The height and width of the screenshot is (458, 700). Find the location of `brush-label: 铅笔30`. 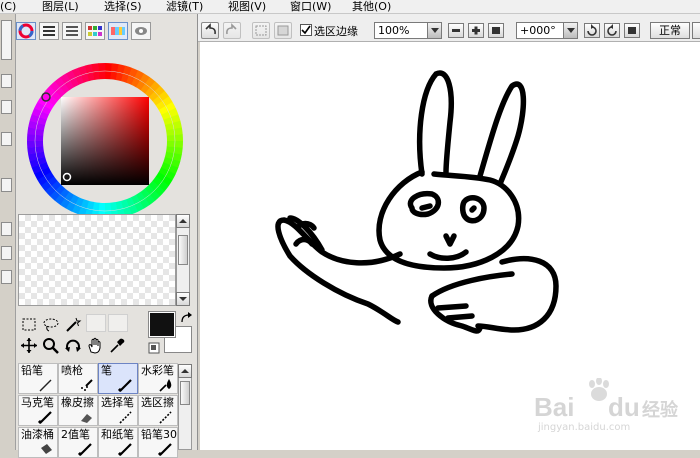

brush-label: 铅笔30 is located at coordinates (159, 434).